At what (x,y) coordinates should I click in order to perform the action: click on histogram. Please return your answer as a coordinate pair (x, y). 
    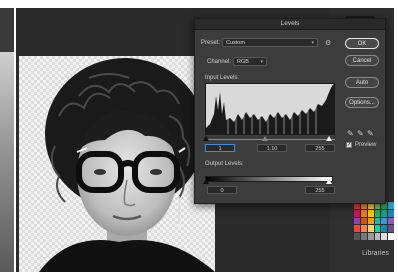
    Looking at the image, I should click on (270, 109).